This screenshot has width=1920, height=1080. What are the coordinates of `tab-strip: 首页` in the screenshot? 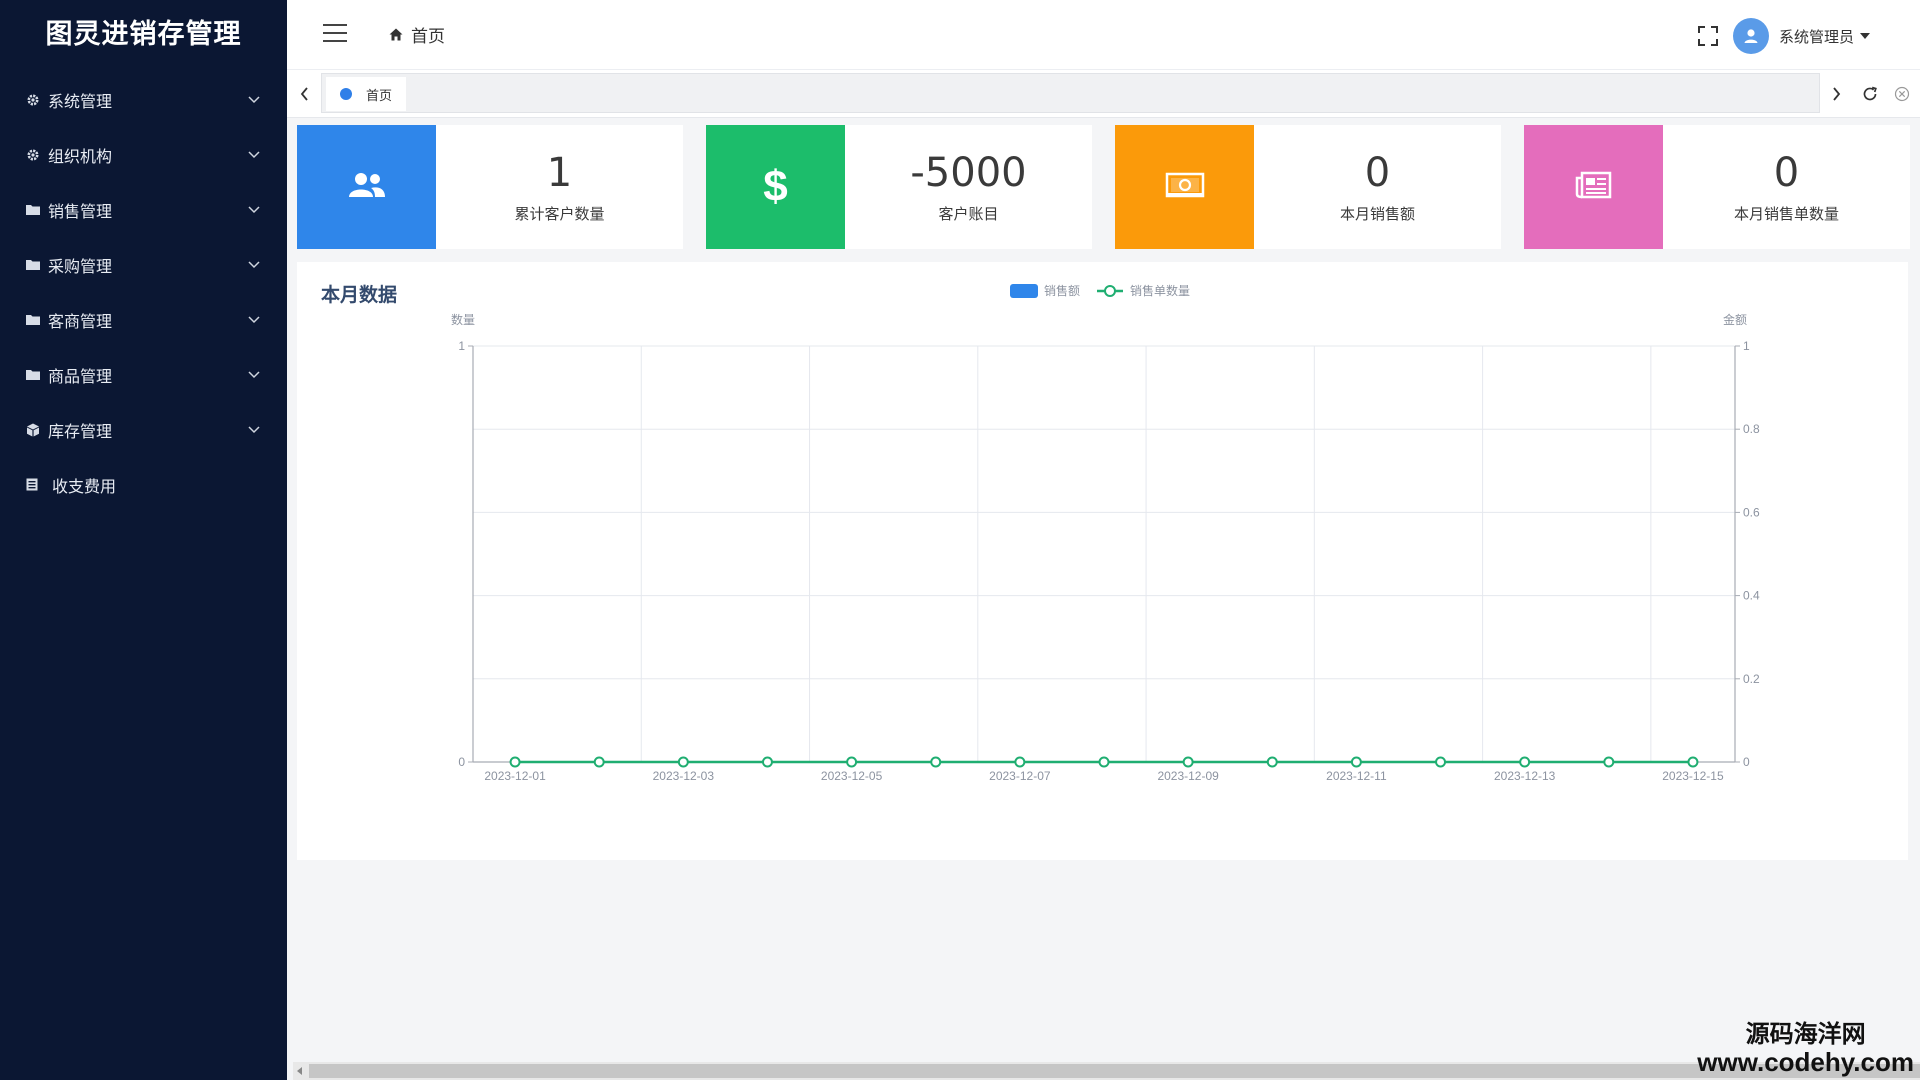 It's located at (1070, 93).